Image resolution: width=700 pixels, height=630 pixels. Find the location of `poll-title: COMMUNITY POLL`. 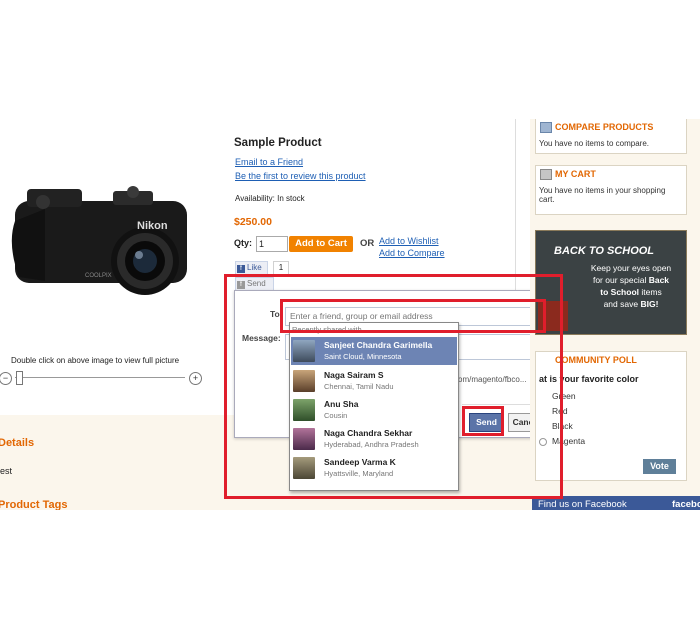

poll-title: COMMUNITY POLL is located at coordinates (596, 360).